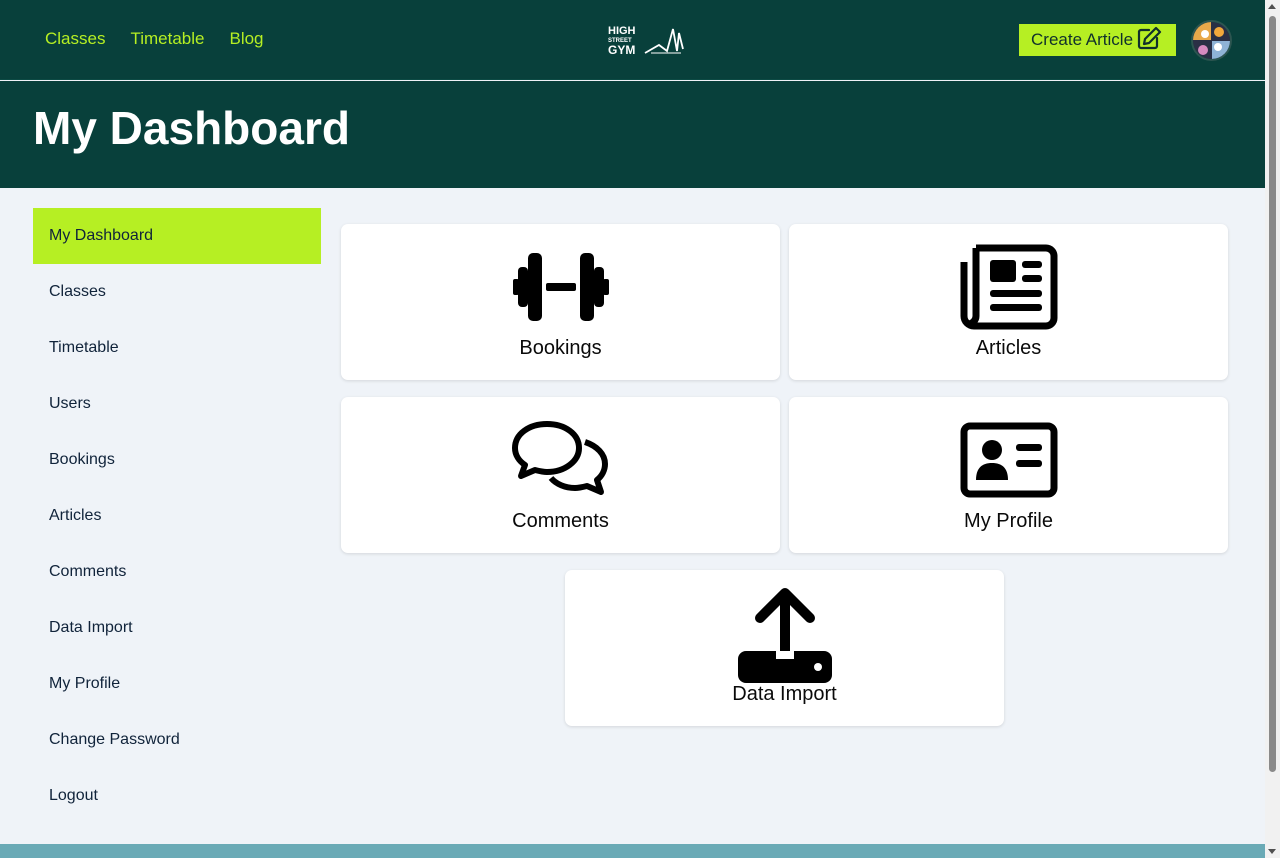 The width and height of the screenshot is (1280, 858). What do you see at coordinates (784, 694) in the screenshot?
I see `data-import-card-label: Data Import` at bounding box center [784, 694].